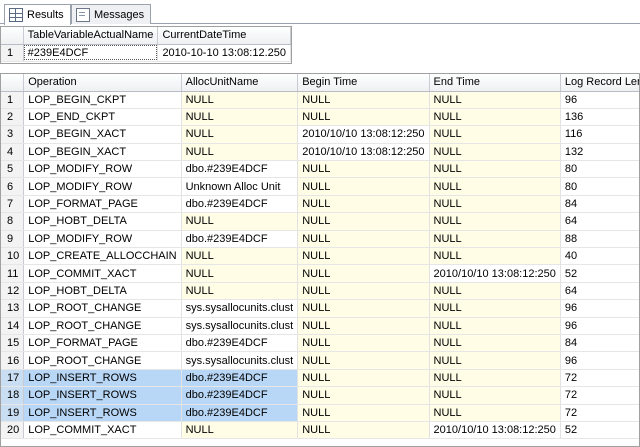 The width and height of the screenshot is (640, 447). I want to click on row-number-cell: 11, so click(13, 273).